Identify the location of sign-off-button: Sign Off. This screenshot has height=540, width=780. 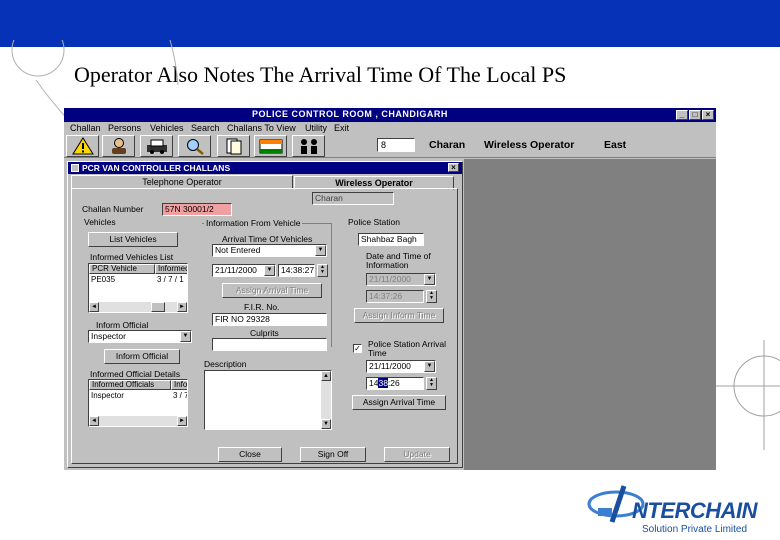
(333, 454).